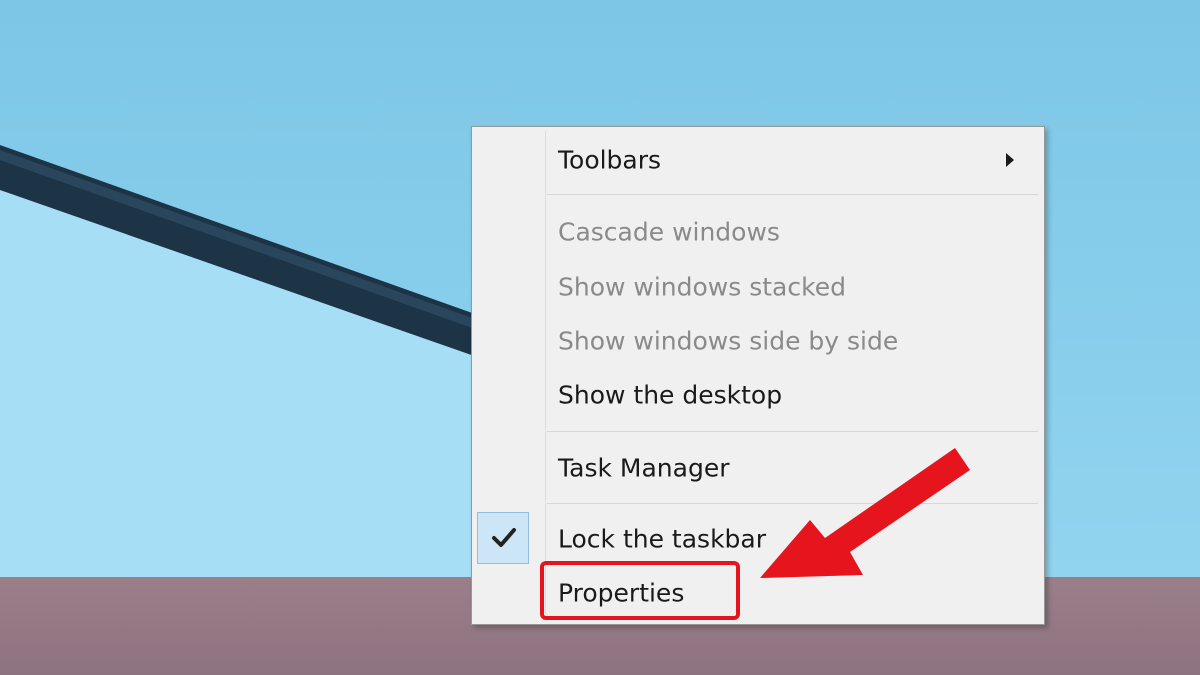 This screenshot has height=675, width=1200. What do you see at coordinates (610, 160) in the screenshot?
I see `menu-item-label: Toolbars` at bounding box center [610, 160].